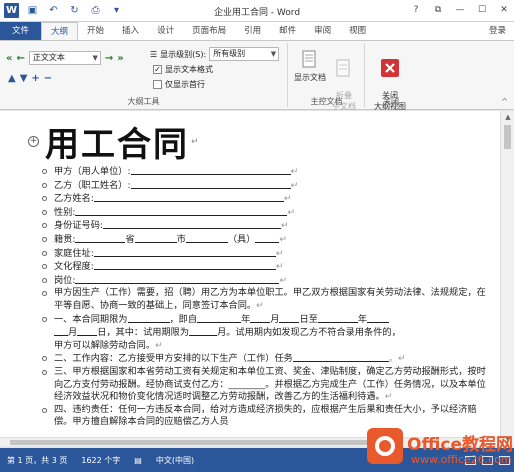 The width and height of the screenshot is (514, 472). Describe the element at coordinates (357, 31) in the screenshot. I see `tab-view: 视图` at that location.